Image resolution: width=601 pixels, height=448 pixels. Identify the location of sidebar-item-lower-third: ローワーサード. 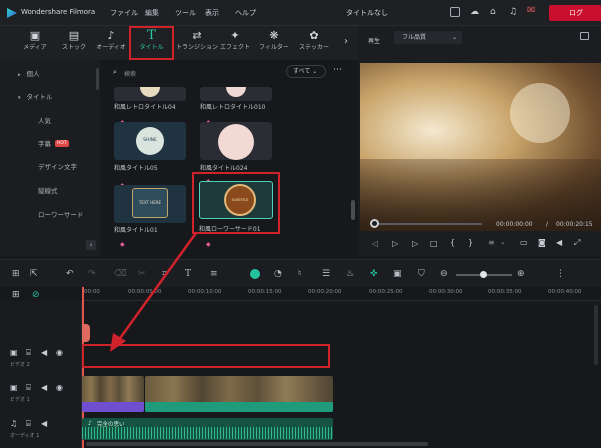
(50, 215).